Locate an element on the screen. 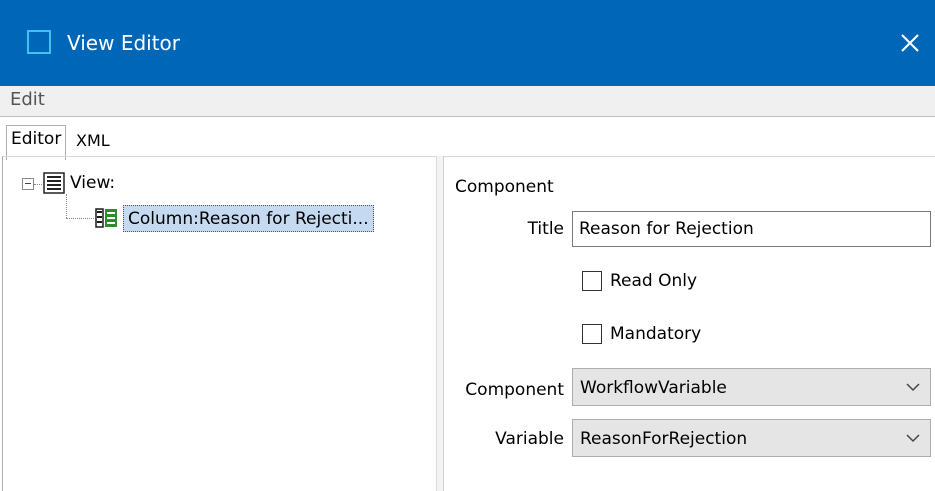  window-app-icon is located at coordinates (39, 42).